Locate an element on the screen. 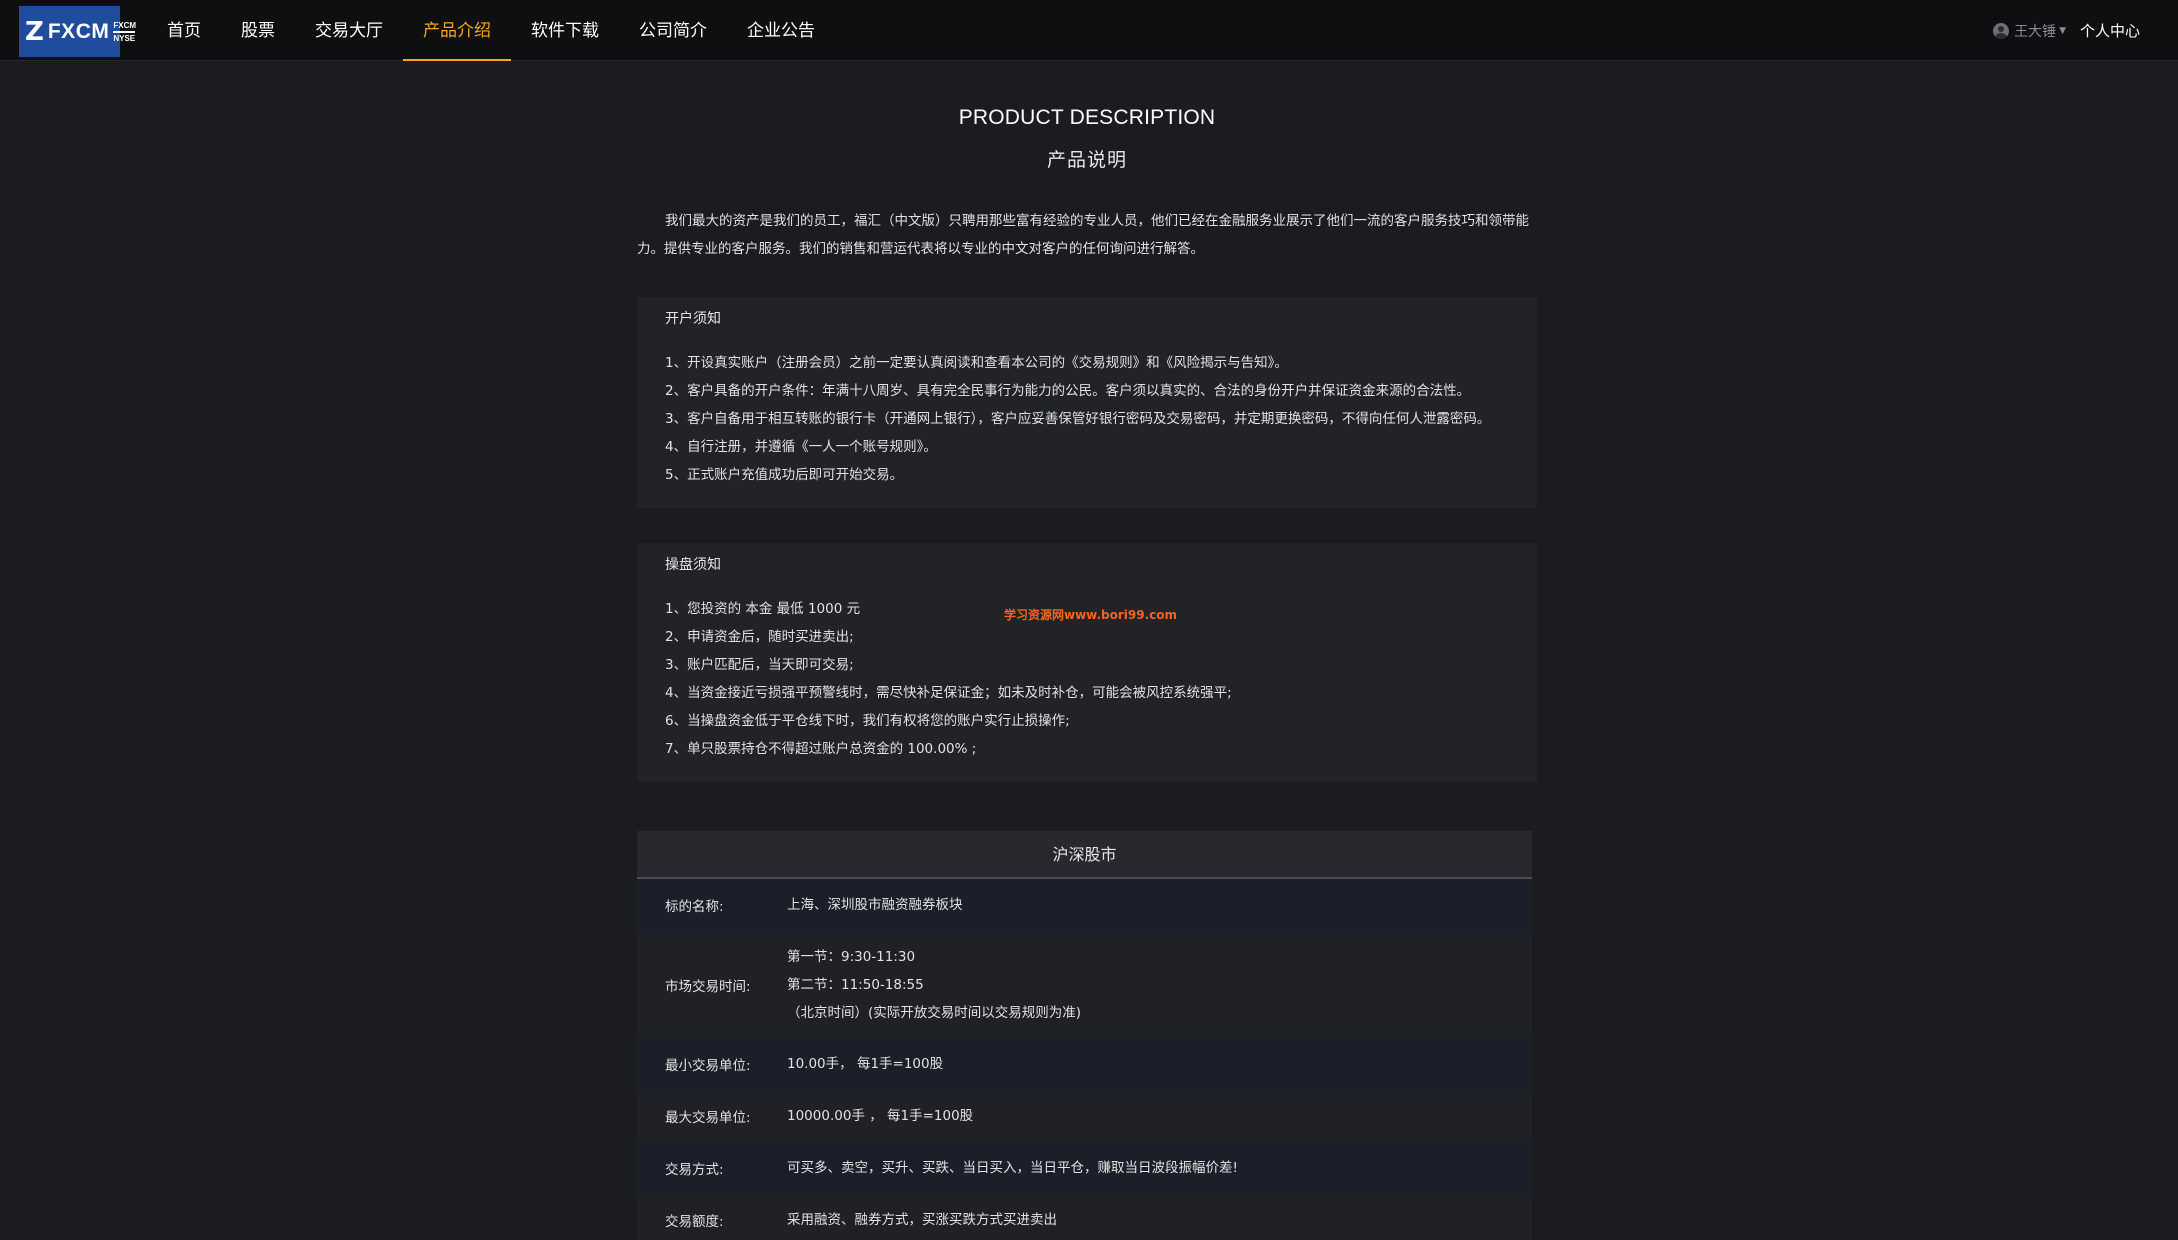  list-item: 4、自行注册，并遵循《一人一个账号规则》。 is located at coordinates (801, 447).